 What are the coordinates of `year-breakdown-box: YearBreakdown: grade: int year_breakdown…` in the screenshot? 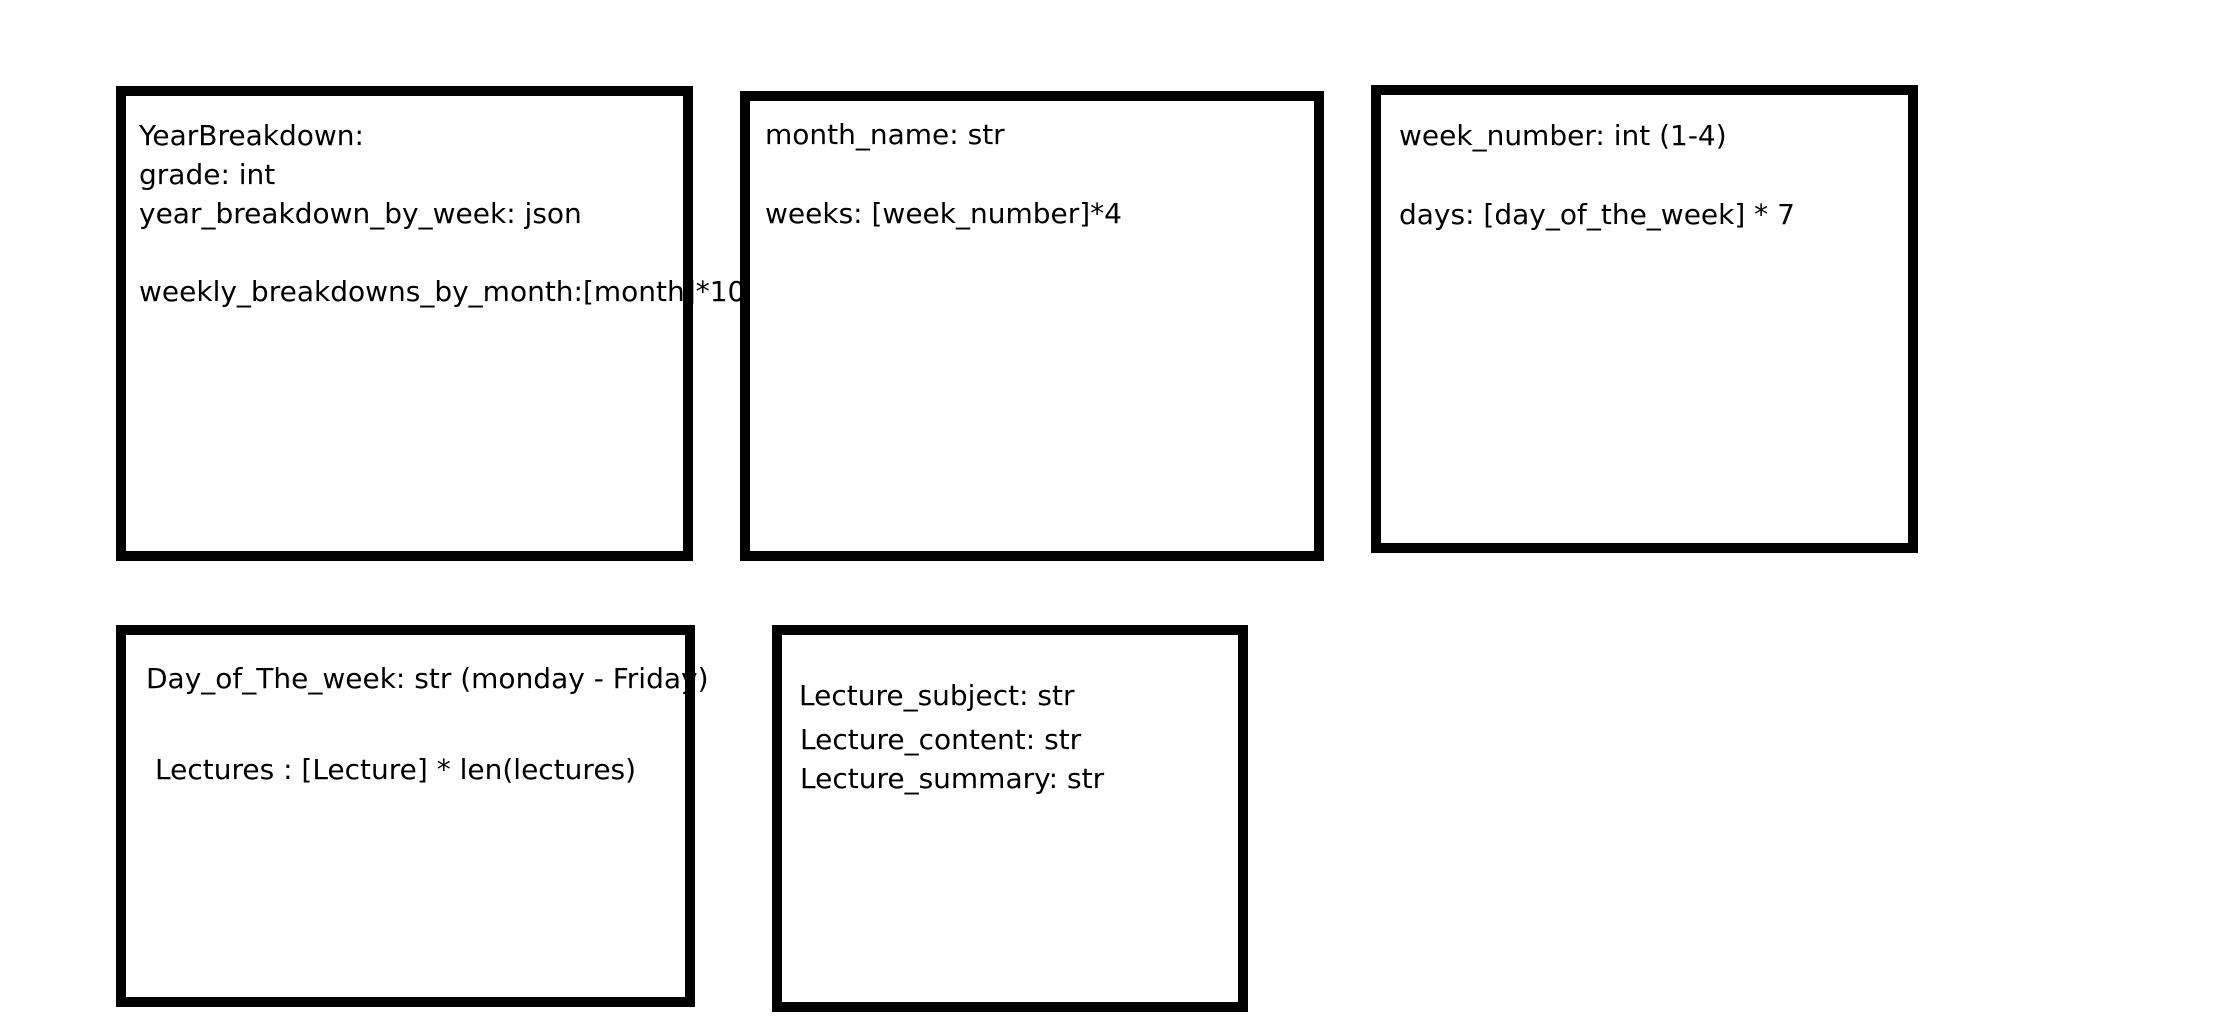 It's located at (430, 323).